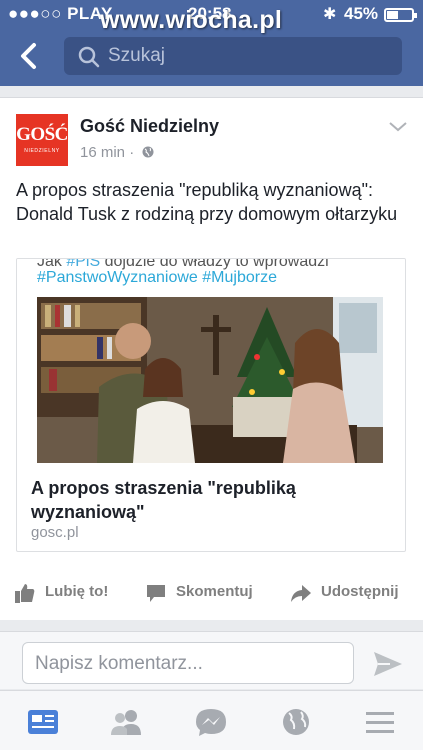  I want to click on battery-icon, so click(400, 15).